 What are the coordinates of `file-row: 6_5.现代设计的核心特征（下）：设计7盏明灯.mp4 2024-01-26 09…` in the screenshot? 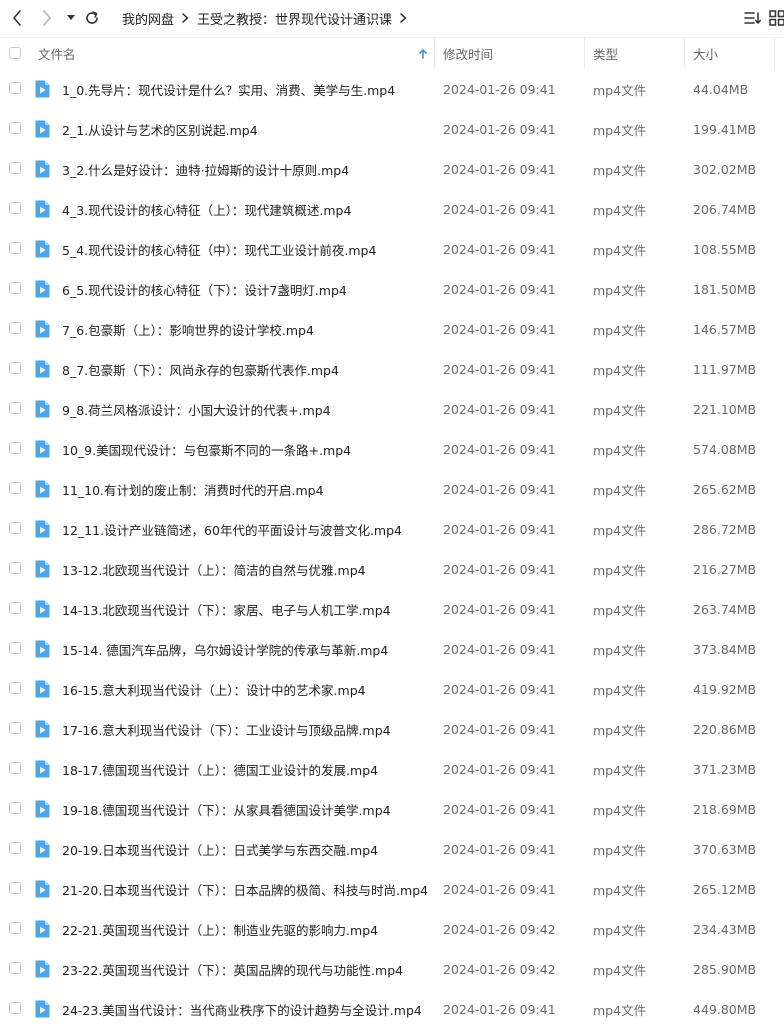 It's located at (392, 289).